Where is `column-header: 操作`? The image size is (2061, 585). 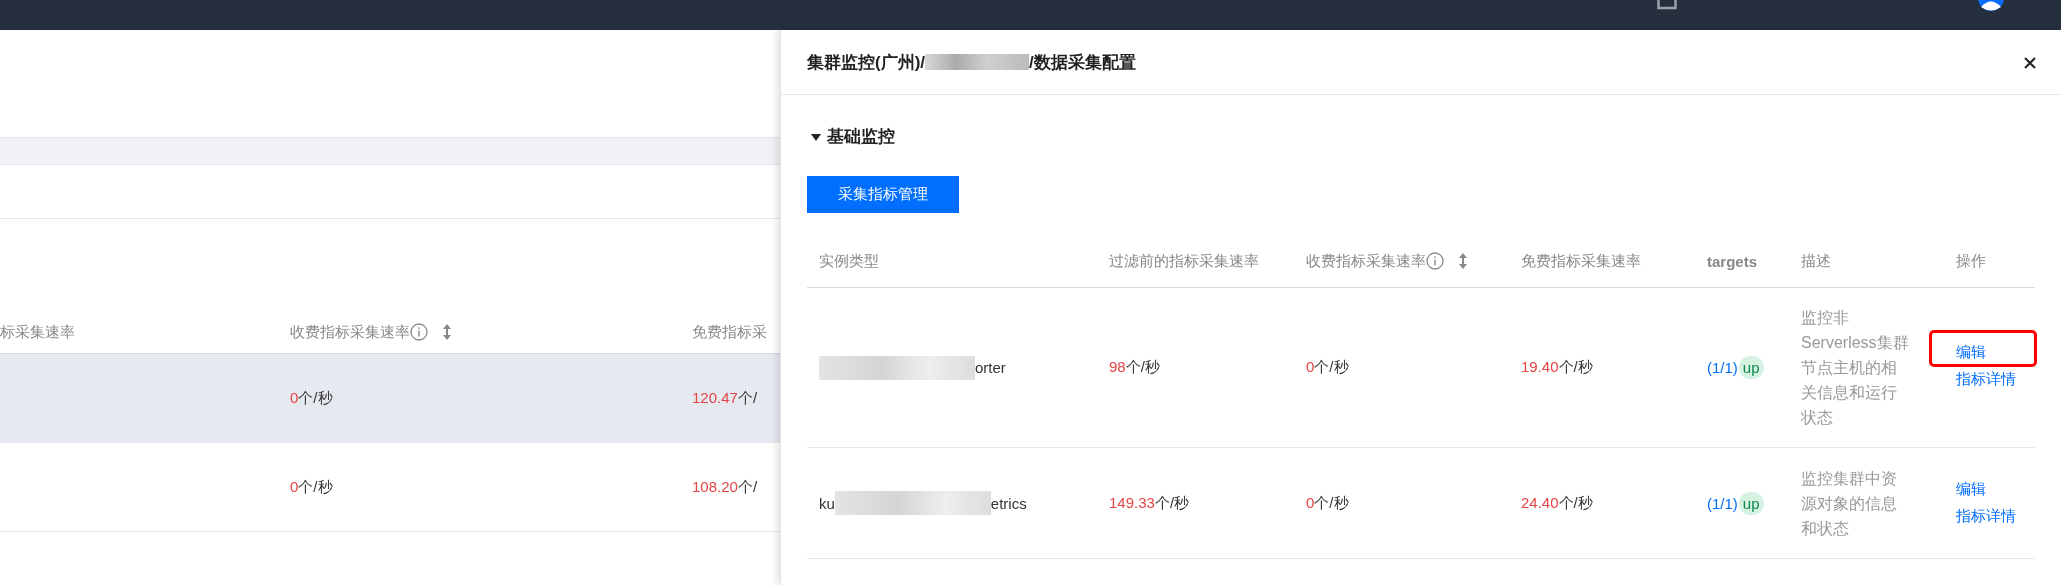
column-header: 操作 is located at coordinates (1971, 261).